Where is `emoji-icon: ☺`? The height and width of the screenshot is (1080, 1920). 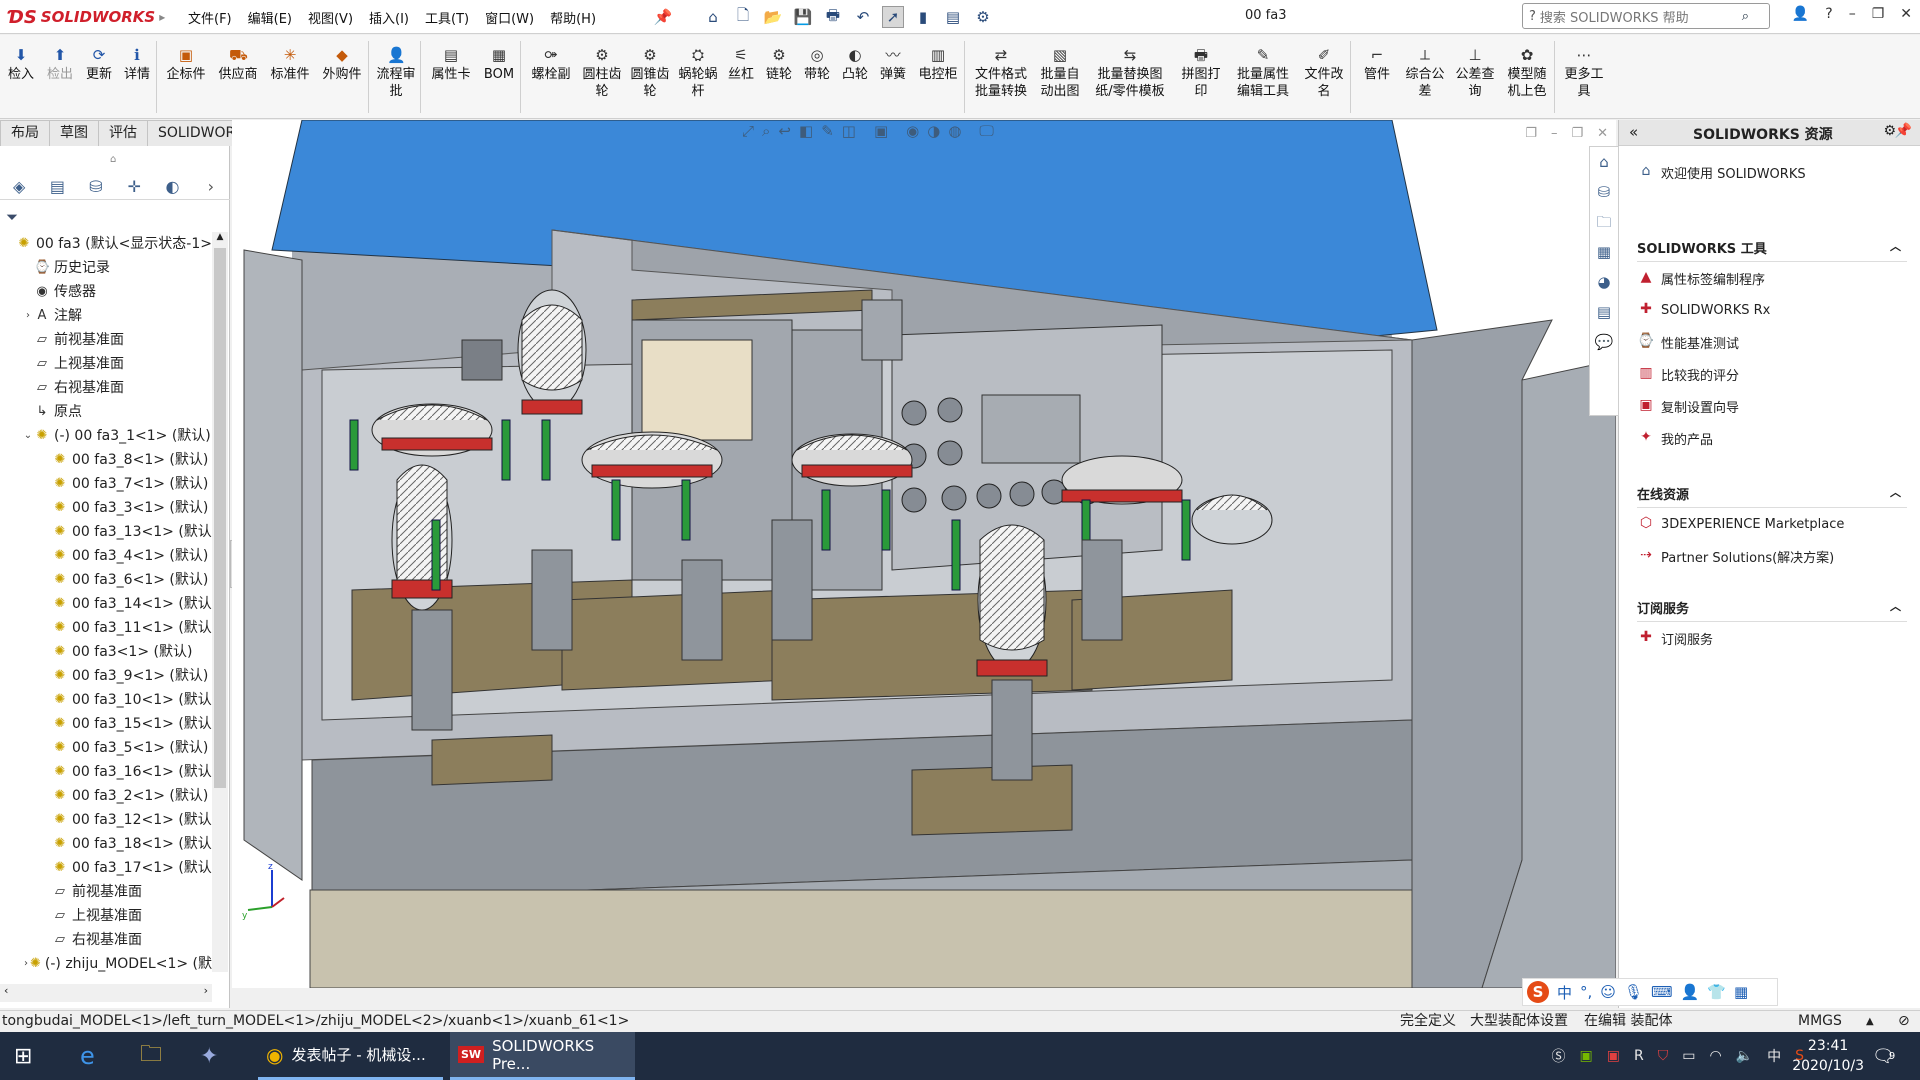 emoji-icon: ☺ is located at coordinates (1608, 992).